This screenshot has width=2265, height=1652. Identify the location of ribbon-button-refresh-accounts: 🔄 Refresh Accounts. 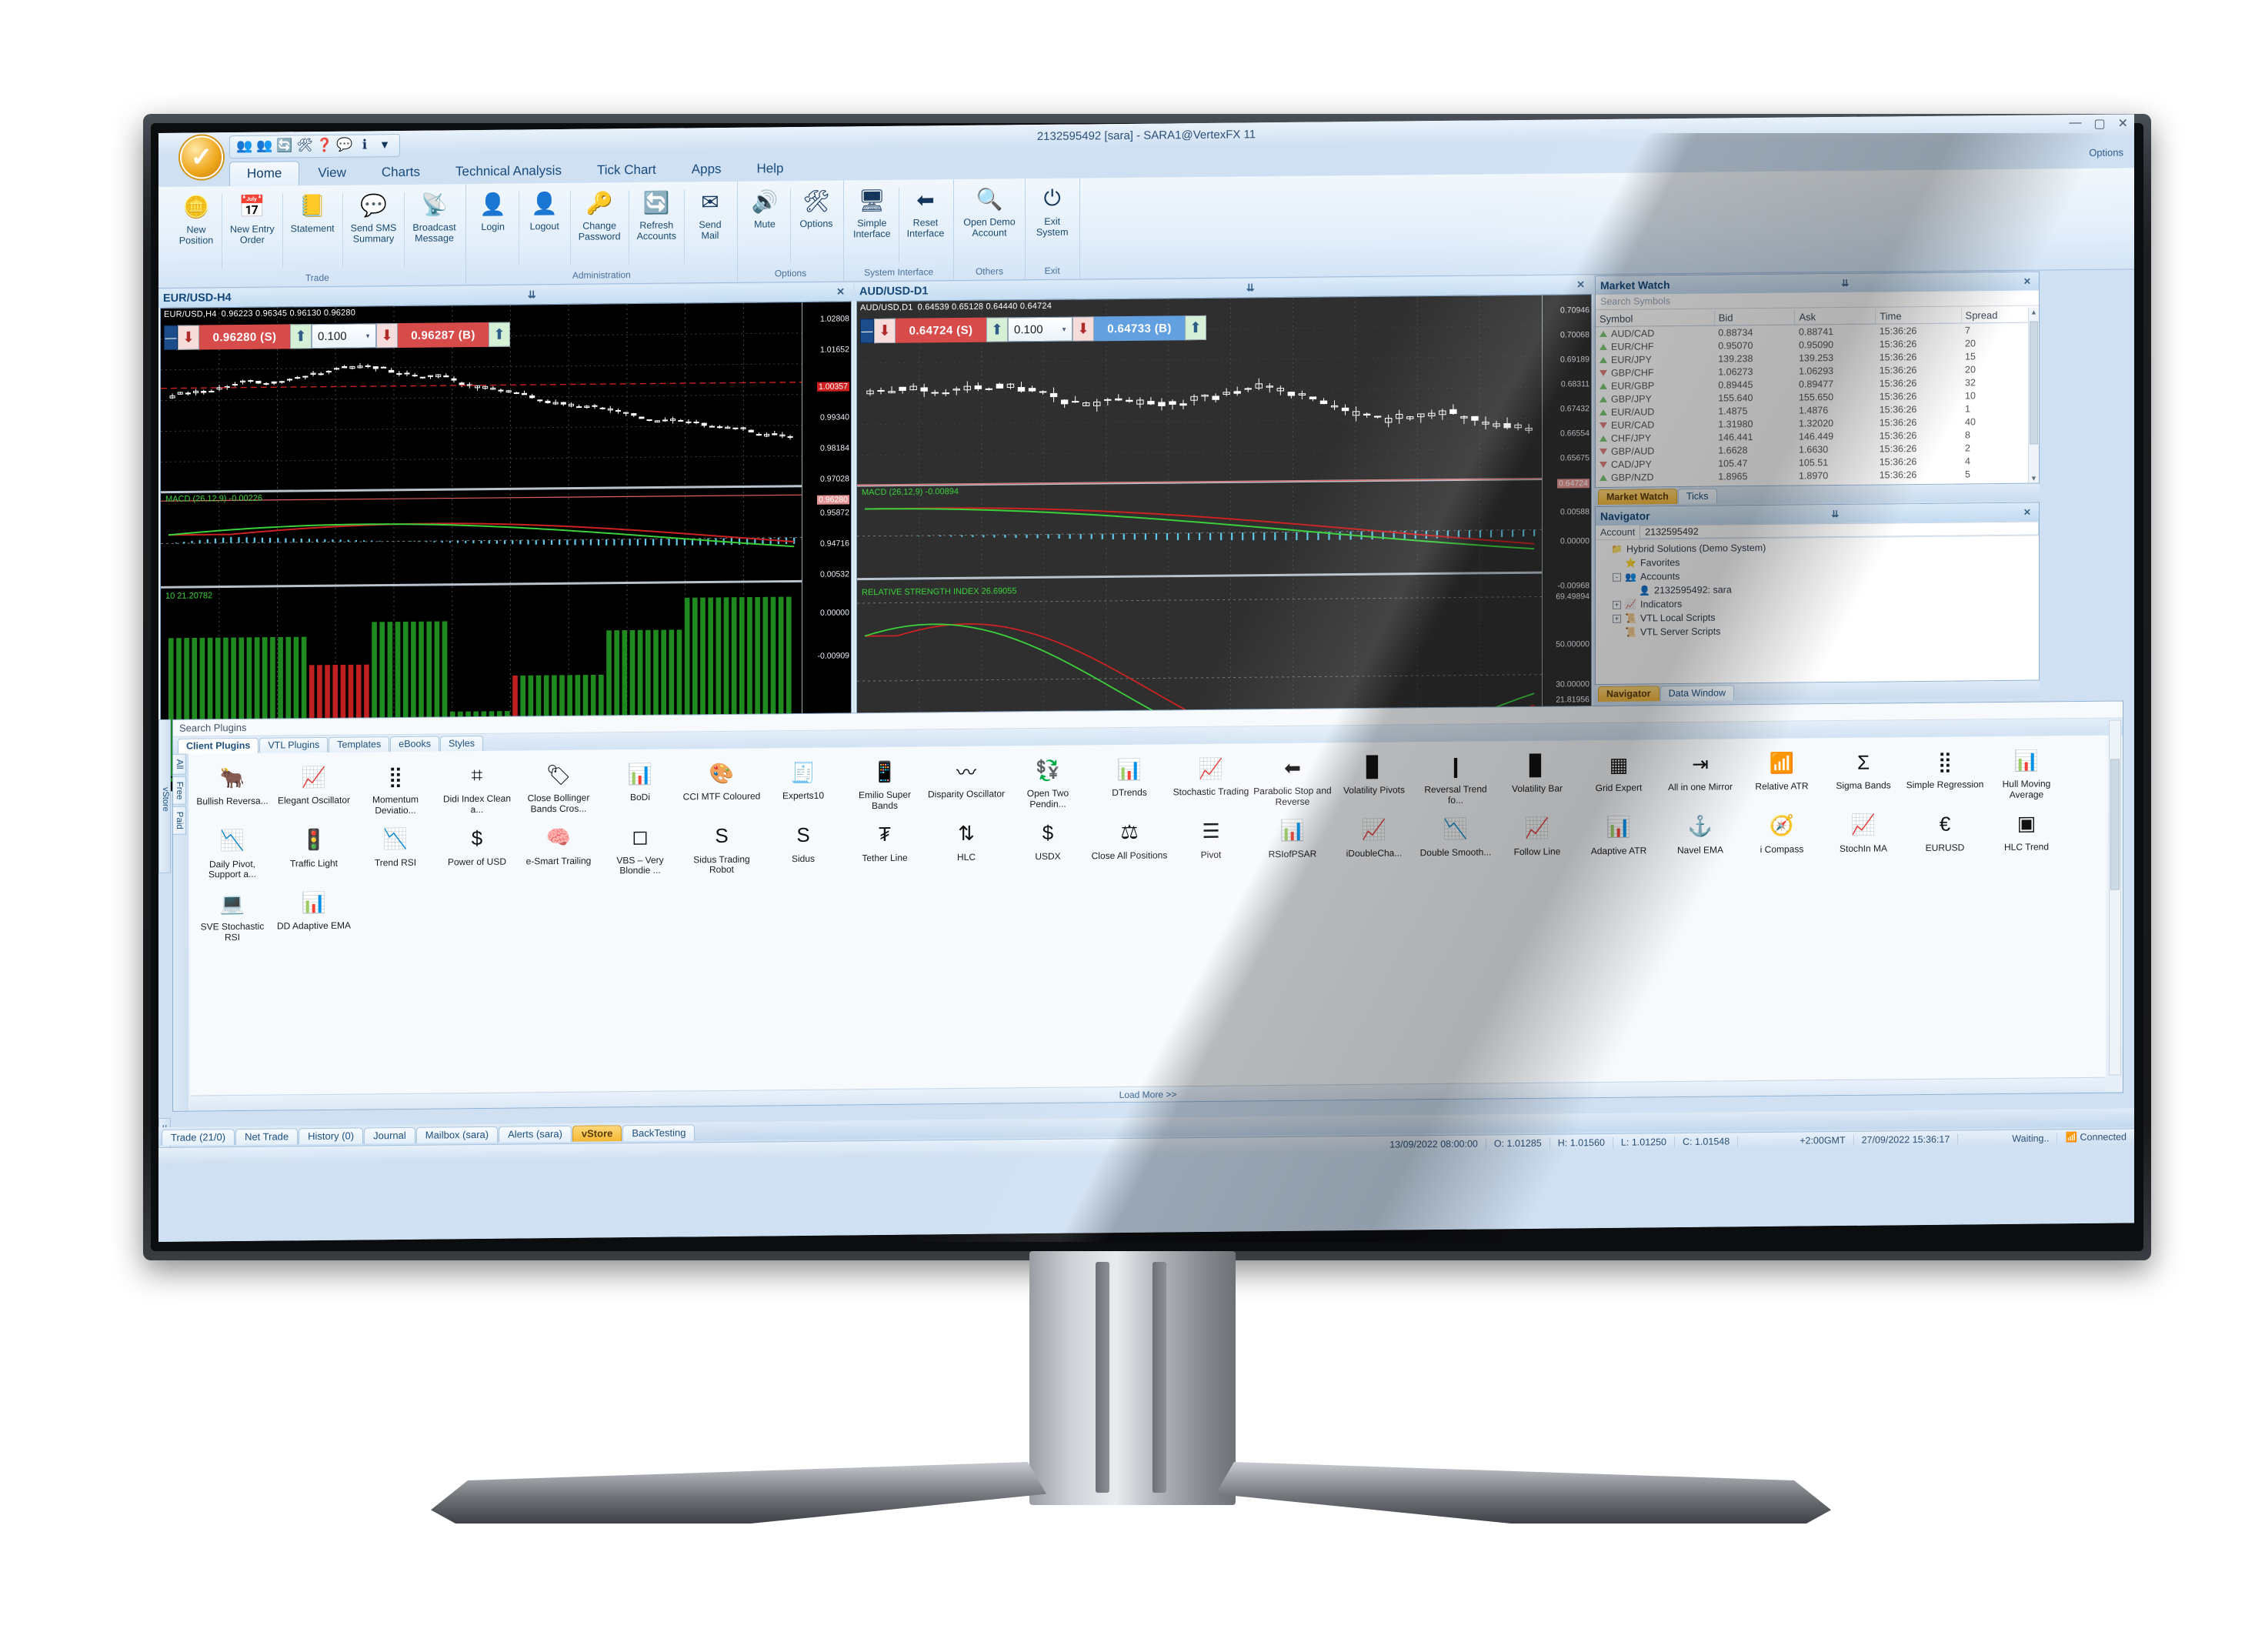
(656, 214).